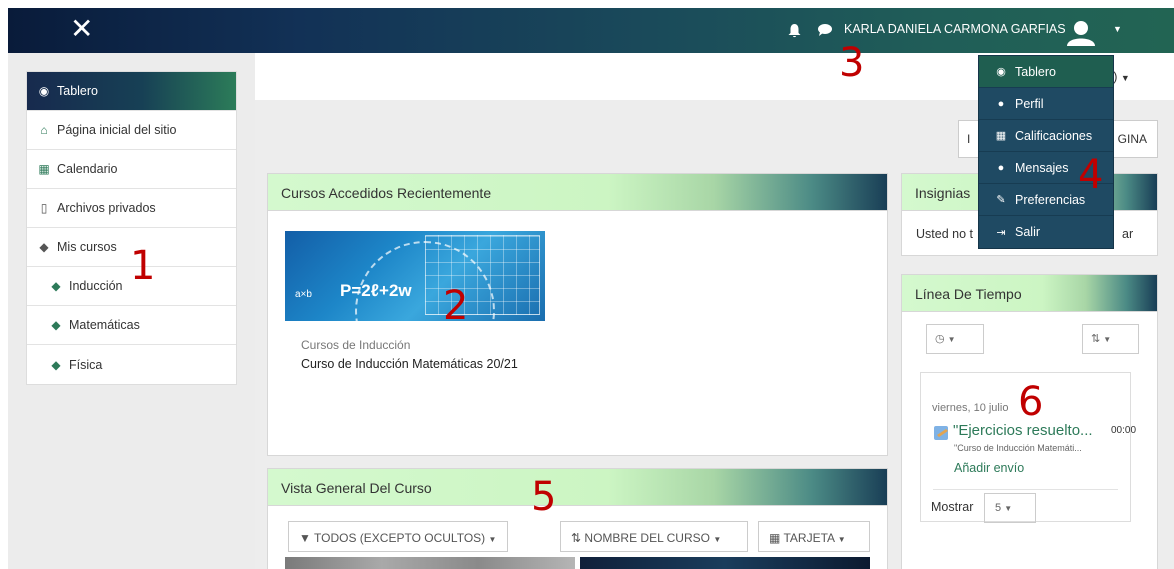  Describe the element at coordinates (1031, 402) in the screenshot. I see `annotation-6: 6` at that location.